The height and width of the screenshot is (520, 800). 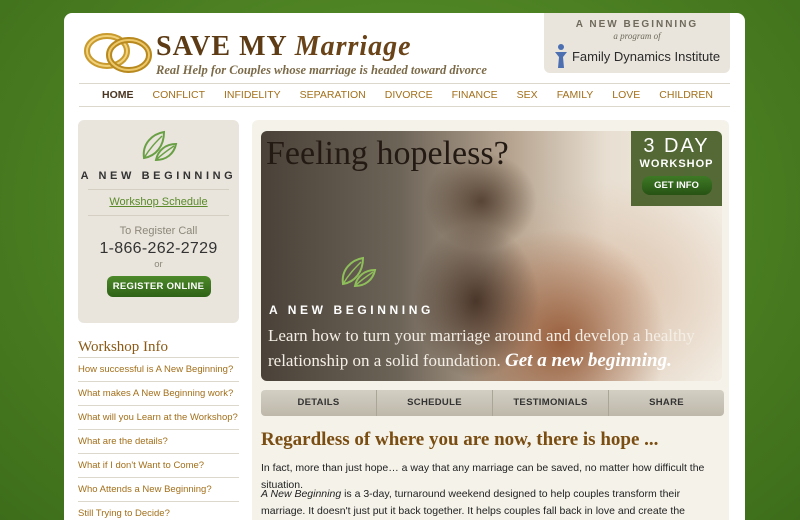 I want to click on workshop-badge: 3 DAY WORKSHOP GET INFO, so click(x=676, y=168).